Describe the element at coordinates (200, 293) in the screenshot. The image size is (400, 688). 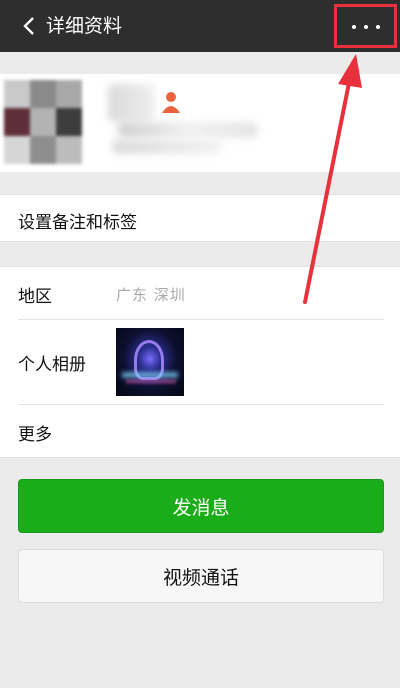
I see `region-row: 地区 广东 深圳` at that location.